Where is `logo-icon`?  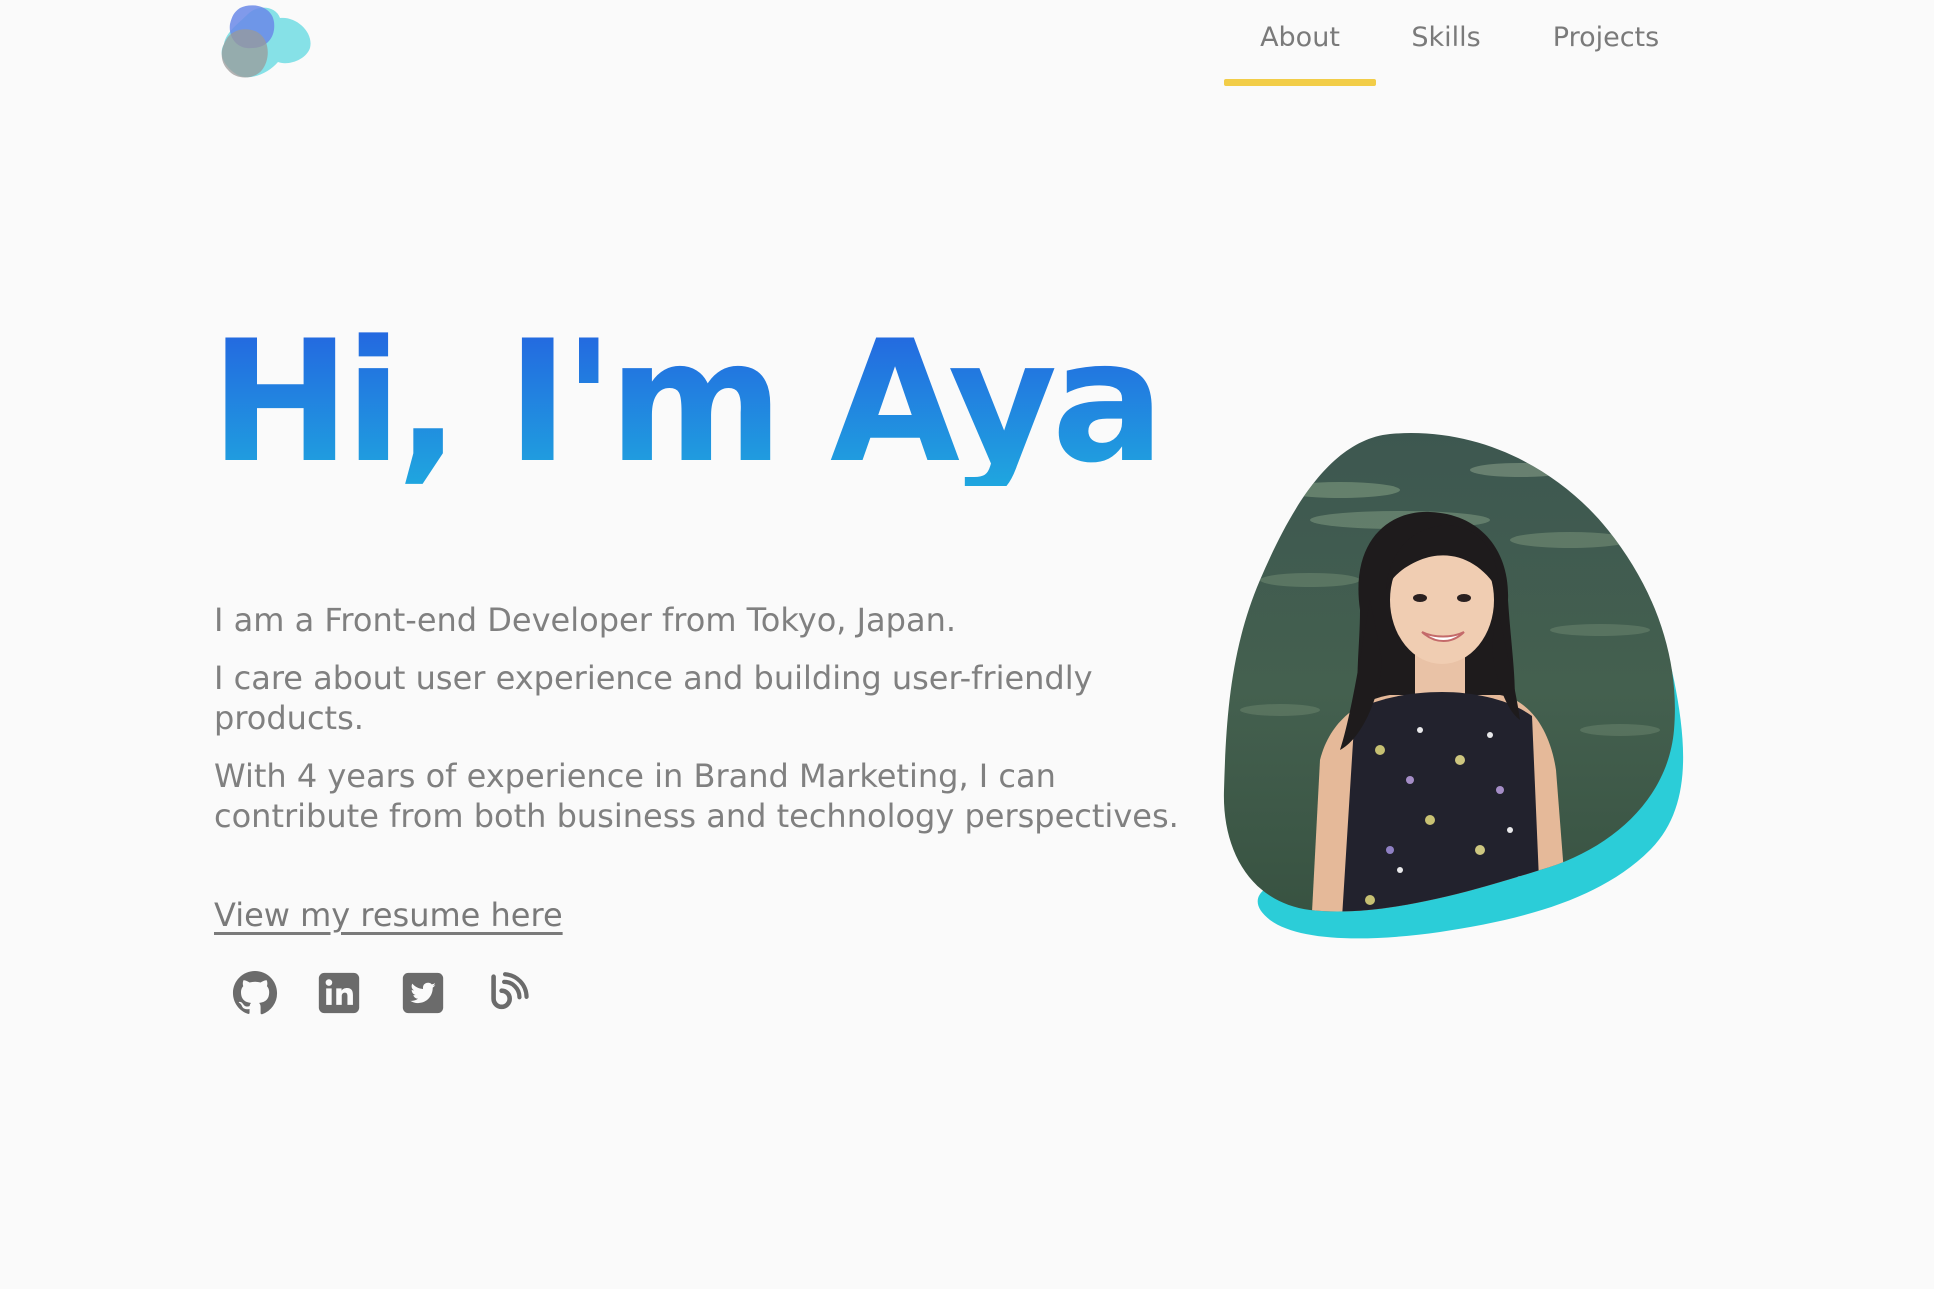 logo-icon is located at coordinates (266, 42).